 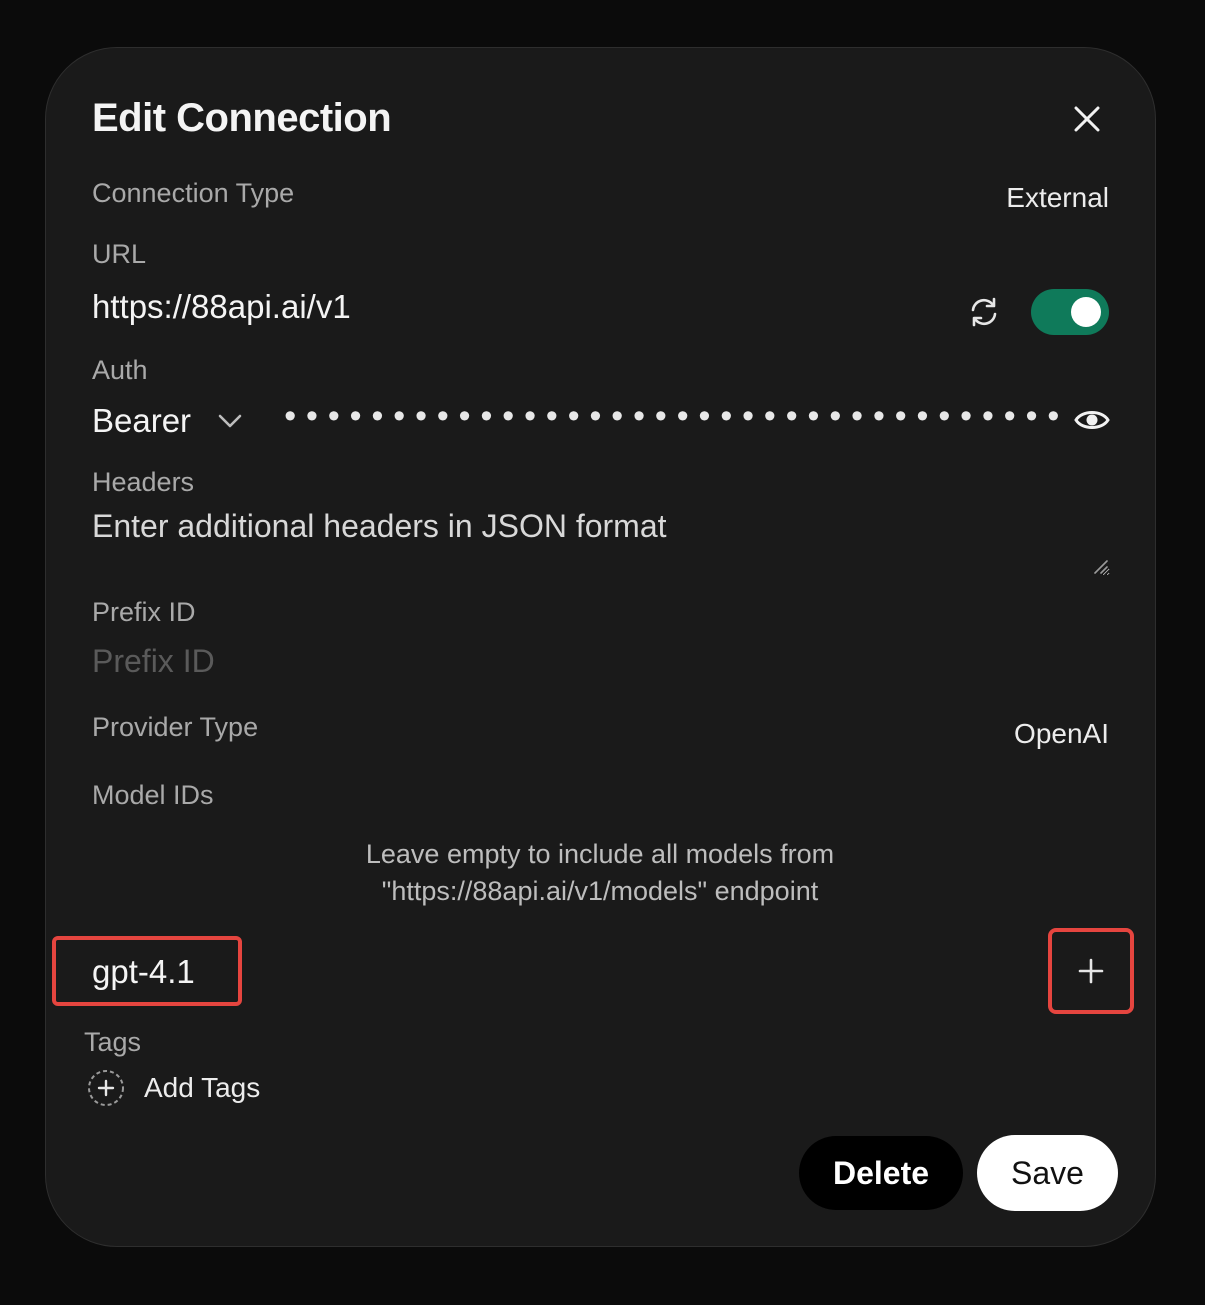 What do you see at coordinates (1057, 198) in the screenshot?
I see `connection-type-toggle: External` at bounding box center [1057, 198].